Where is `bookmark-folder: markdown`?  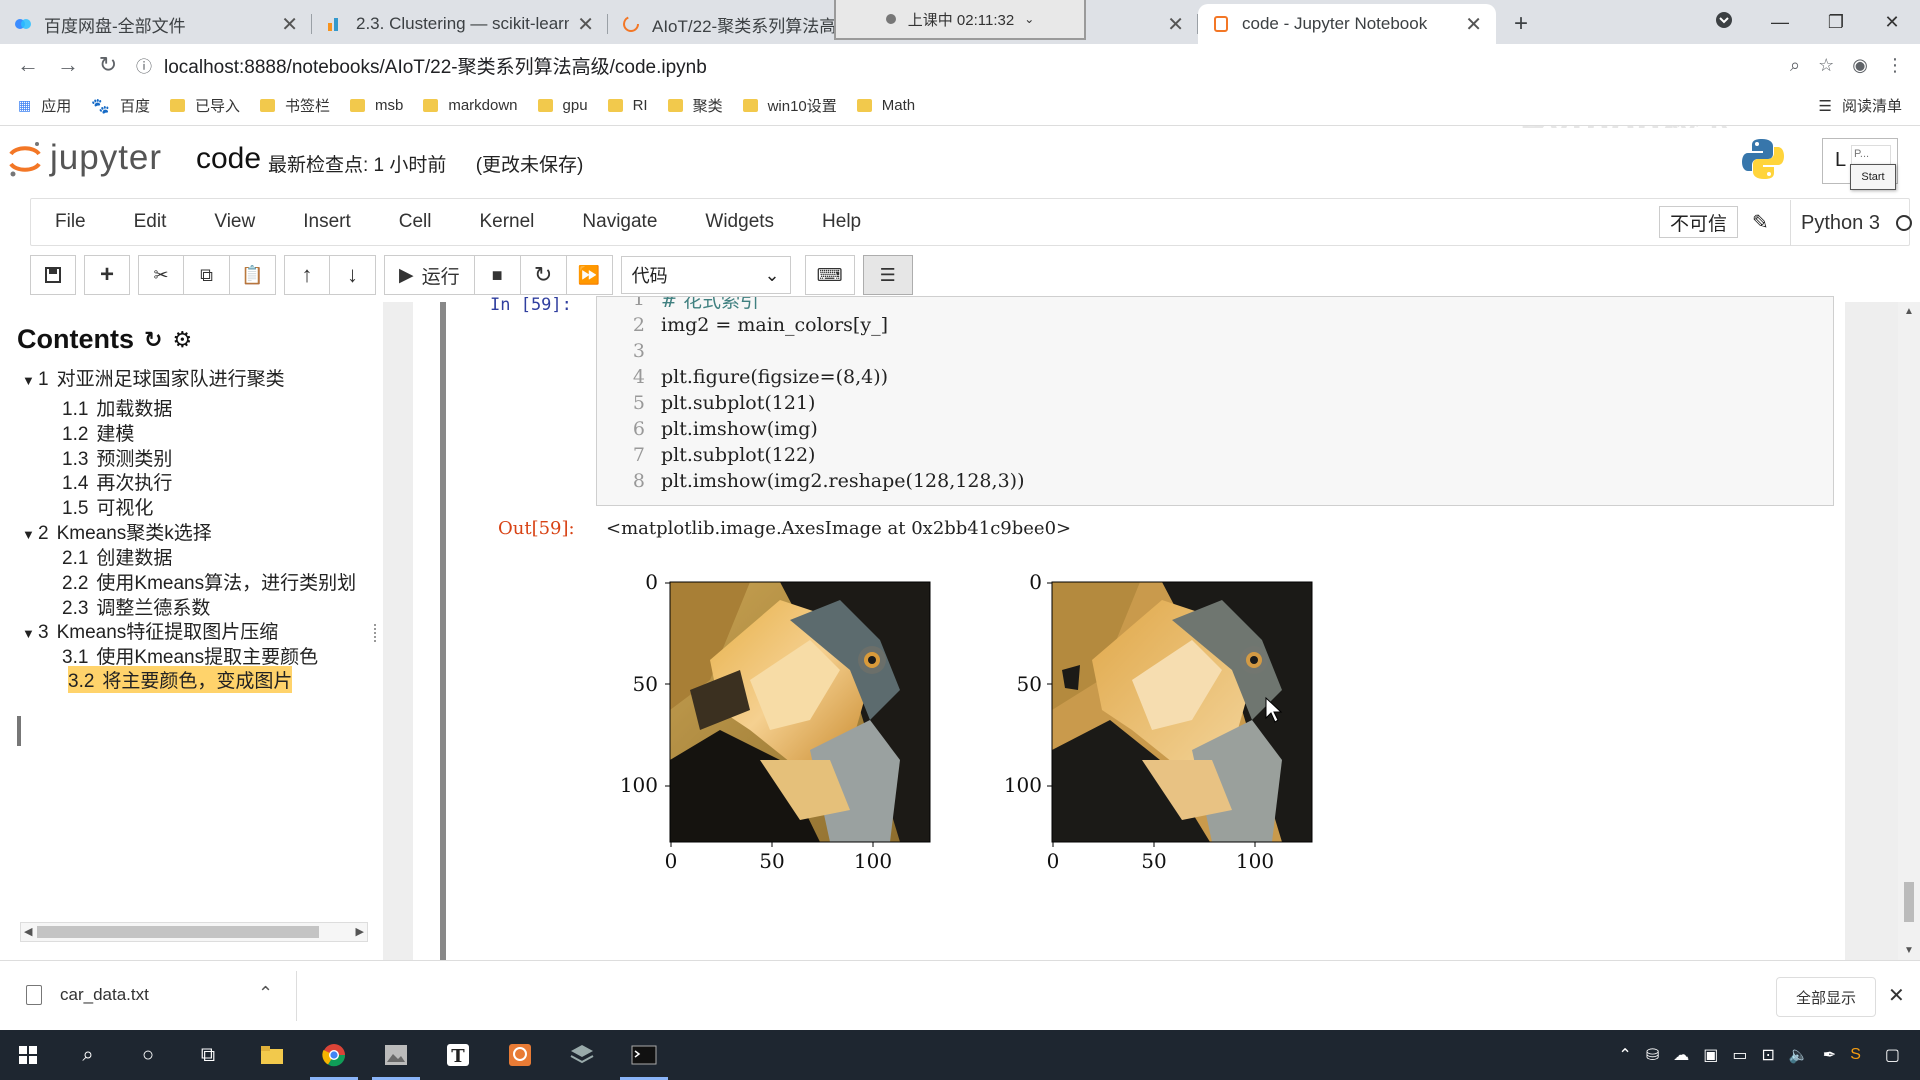
bookmark-folder: markdown is located at coordinates (470, 105).